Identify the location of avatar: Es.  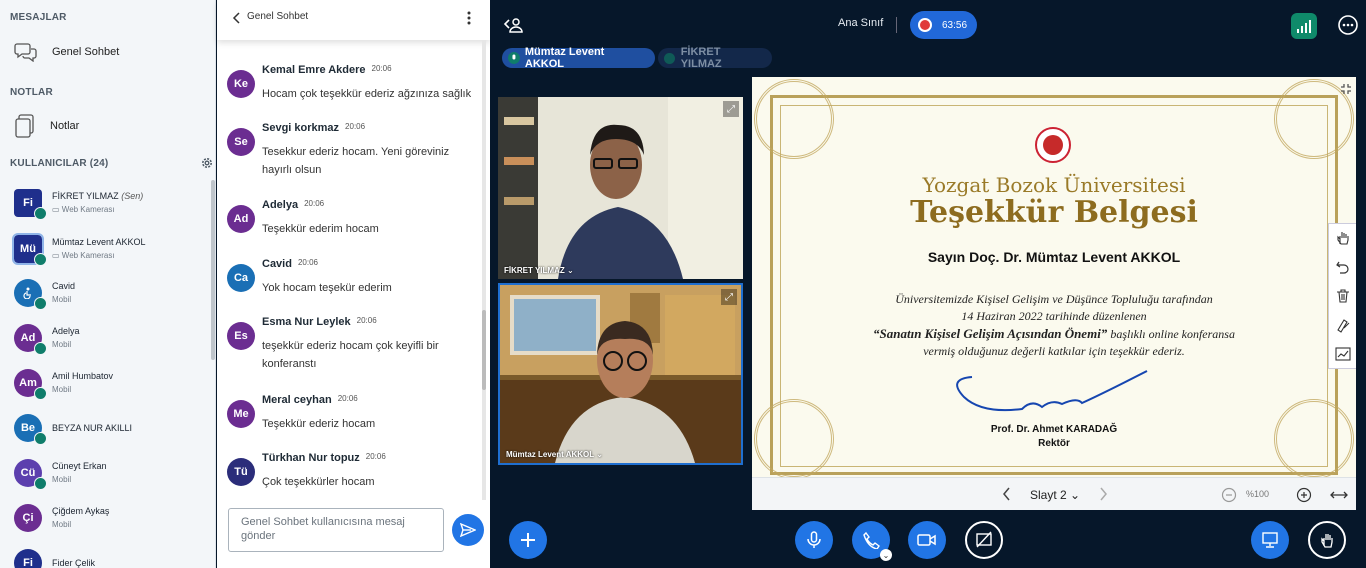
(241, 336).